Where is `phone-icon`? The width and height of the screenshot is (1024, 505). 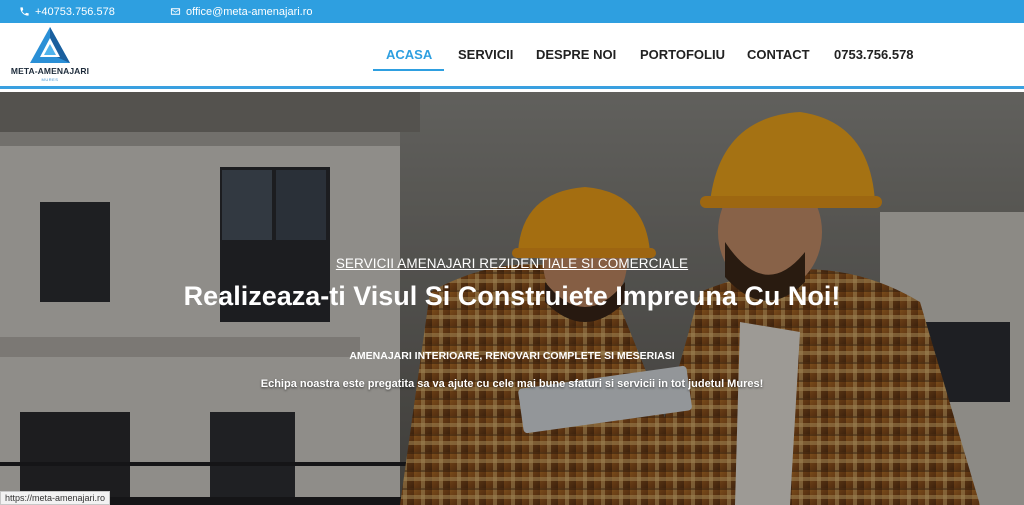 phone-icon is located at coordinates (24, 11).